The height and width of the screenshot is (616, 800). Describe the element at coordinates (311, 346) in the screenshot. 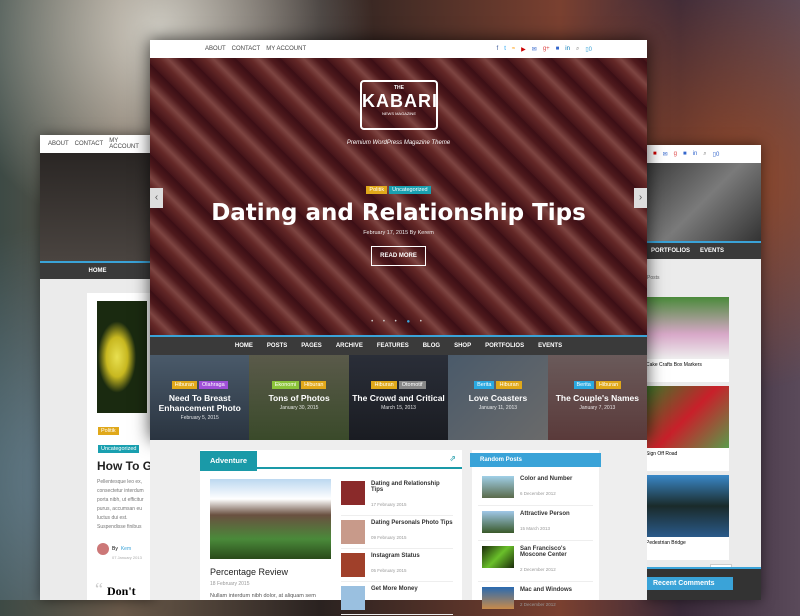

I see `nav-pages: PAGES` at that location.